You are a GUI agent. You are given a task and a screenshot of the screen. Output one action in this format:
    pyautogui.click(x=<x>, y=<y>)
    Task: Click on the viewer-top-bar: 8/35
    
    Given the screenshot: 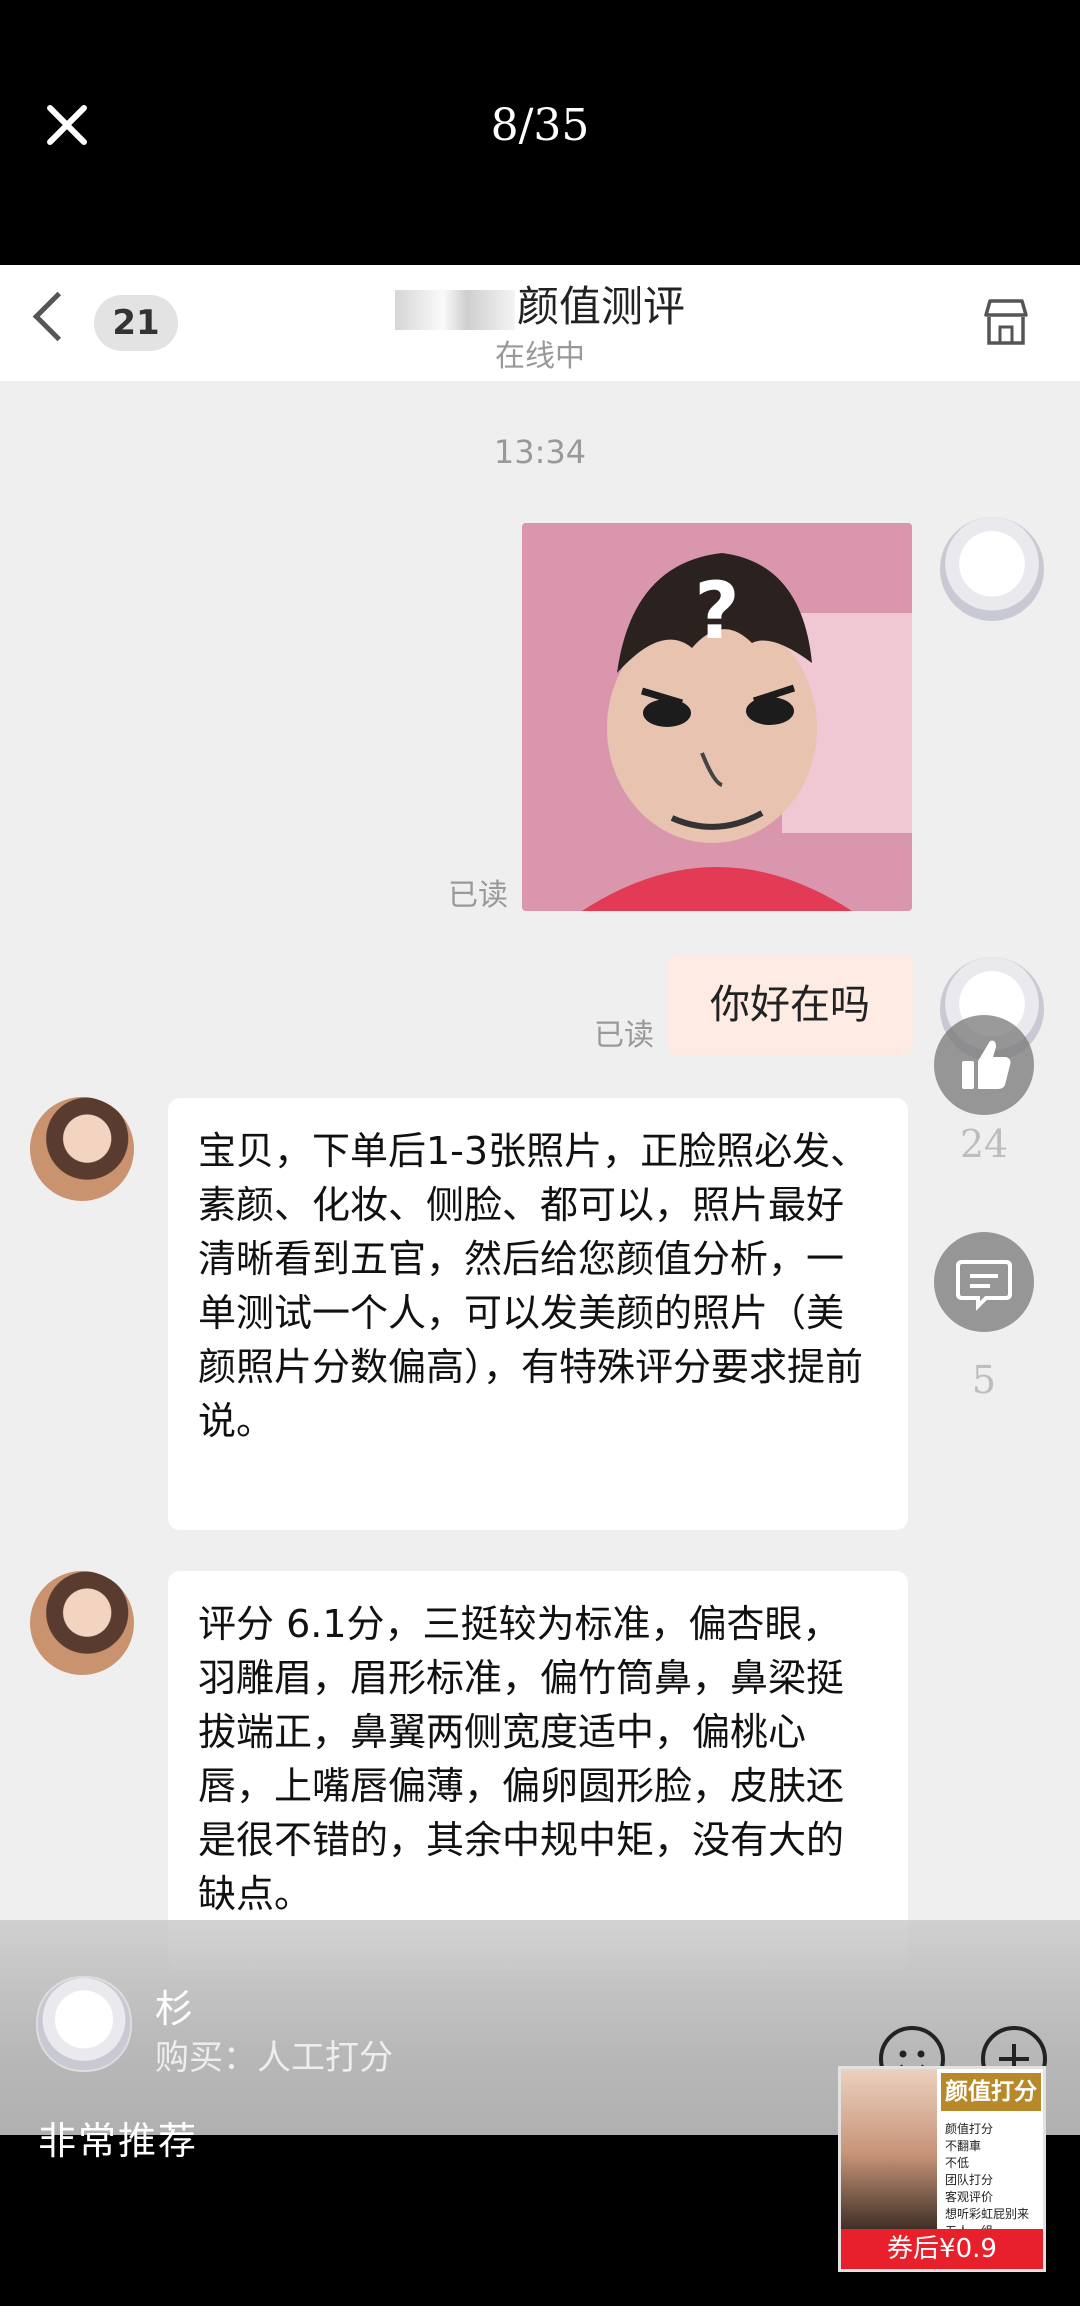 What is the action you would take?
    pyautogui.click(x=540, y=132)
    